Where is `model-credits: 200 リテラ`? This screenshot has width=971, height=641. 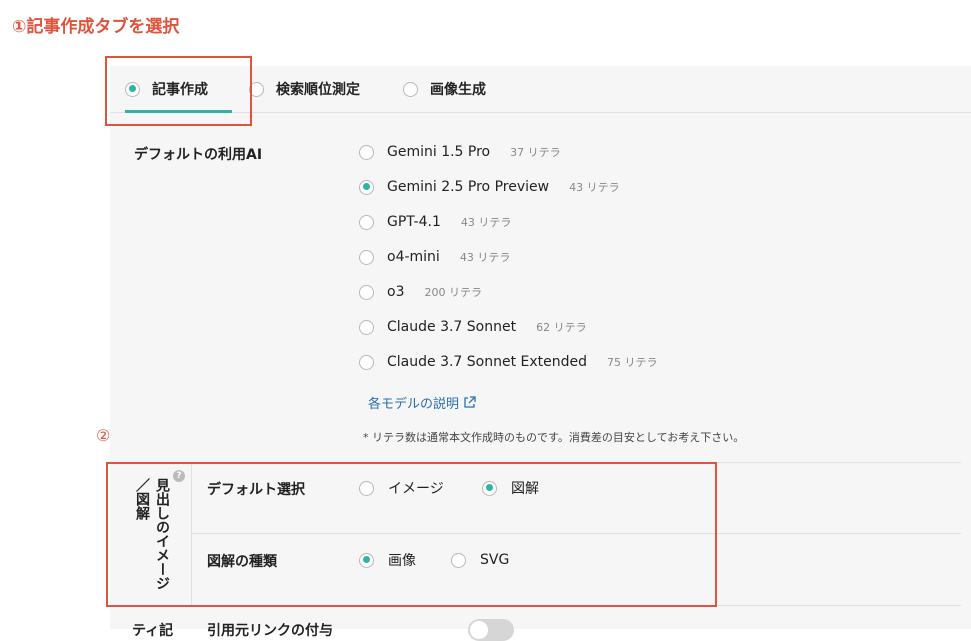 model-credits: 200 リテラ is located at coordinates (453, 292).